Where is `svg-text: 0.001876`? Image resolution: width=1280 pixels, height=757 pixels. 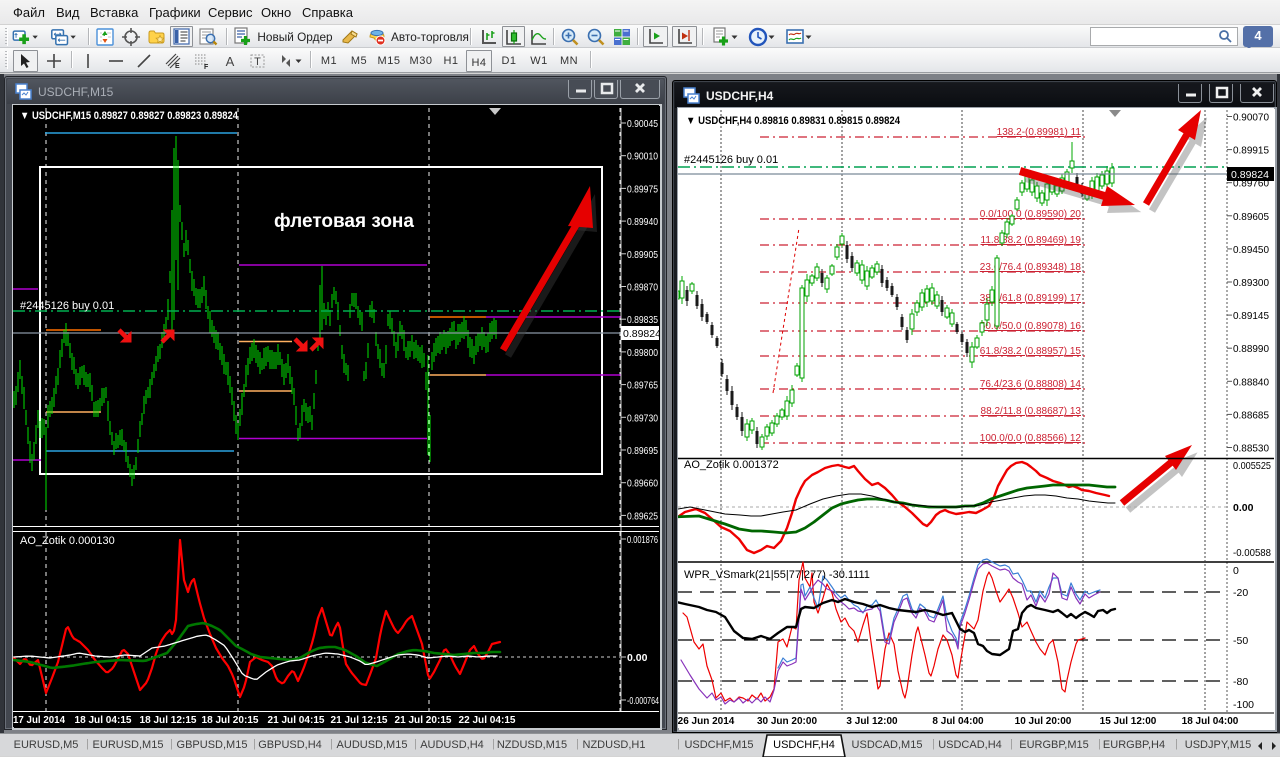
svg-text: 0.001876 is located at coordinates (642, 540).